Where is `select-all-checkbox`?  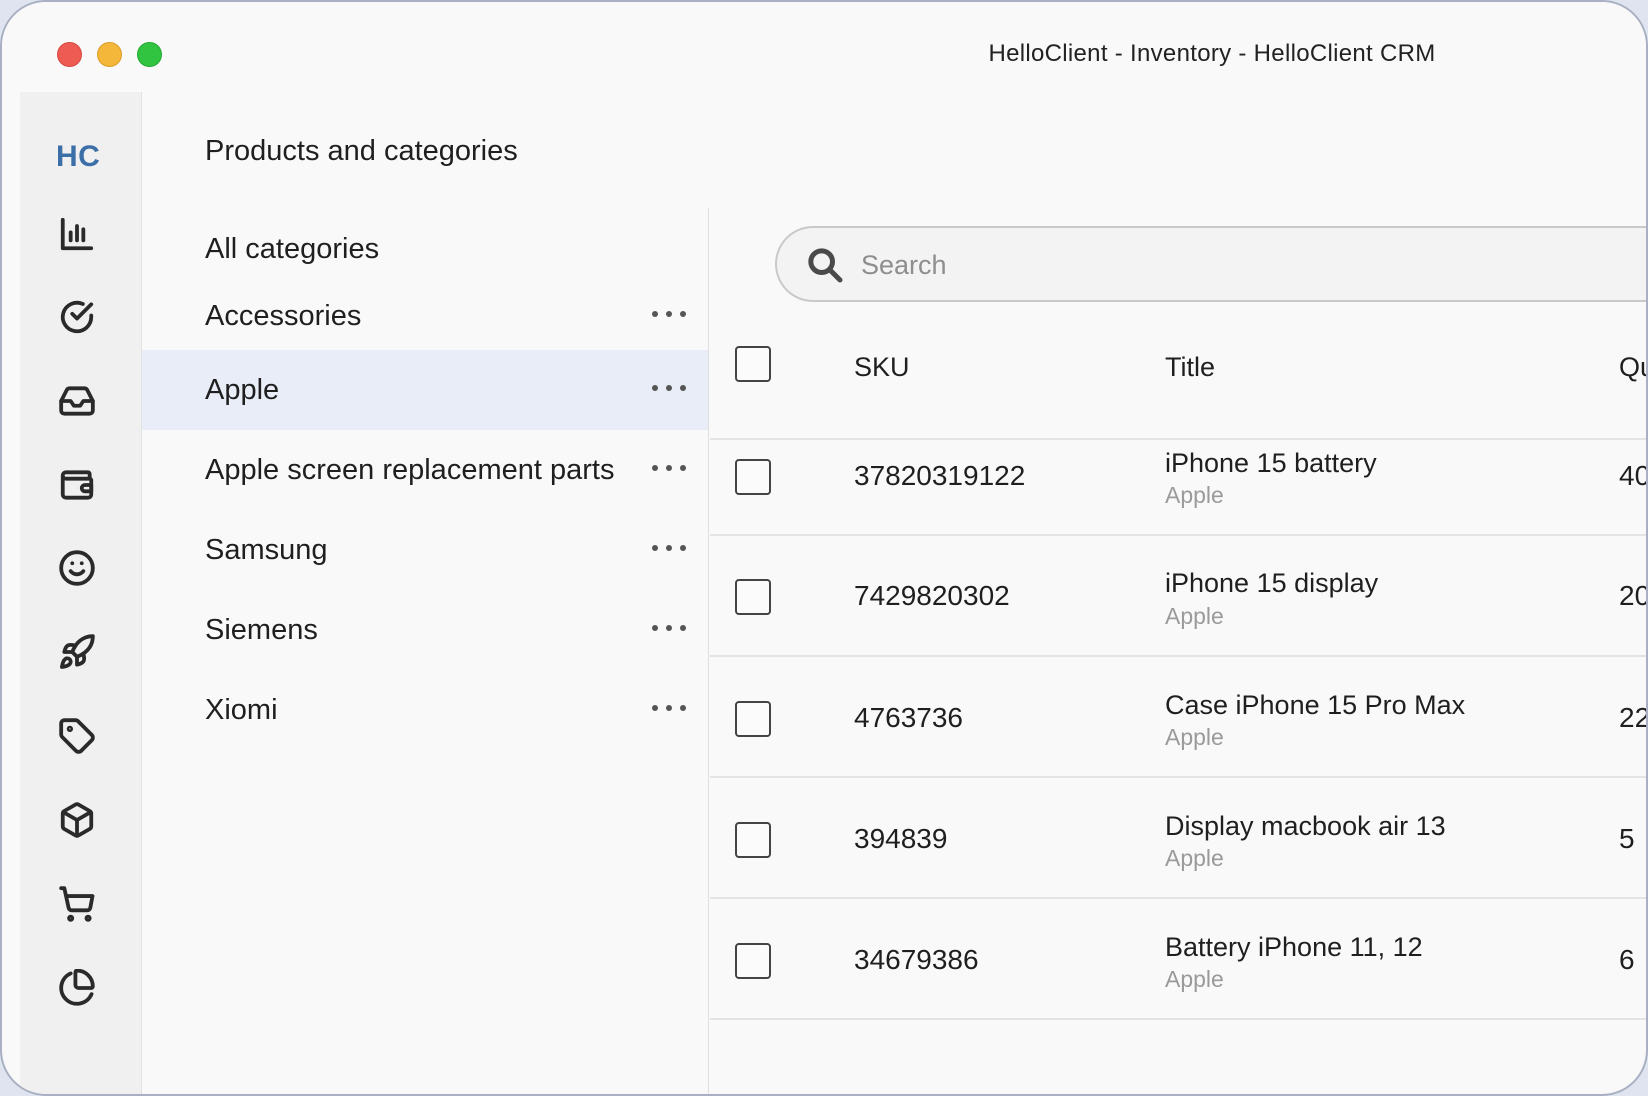
select-all-checkbox is located at coordinates (753, 364).